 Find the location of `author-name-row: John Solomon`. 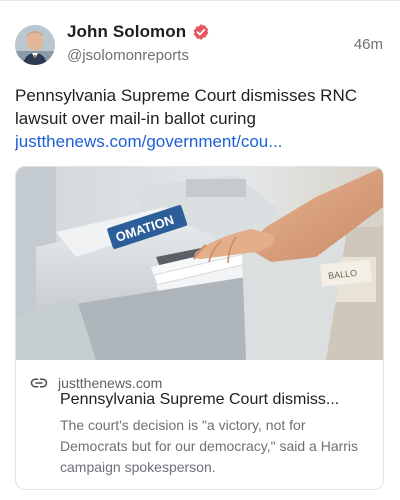

author-name-row: John Solomon is located at coordinates (138, 32).